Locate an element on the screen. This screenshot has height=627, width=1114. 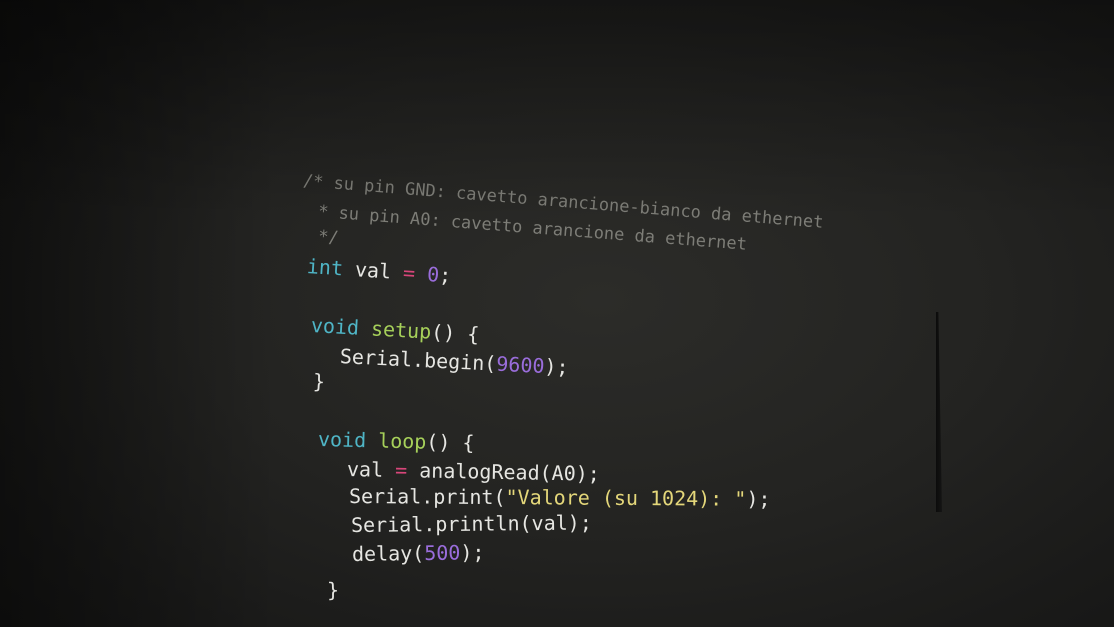
setup-signature: void setup() { is located at coordinates (395, 329).